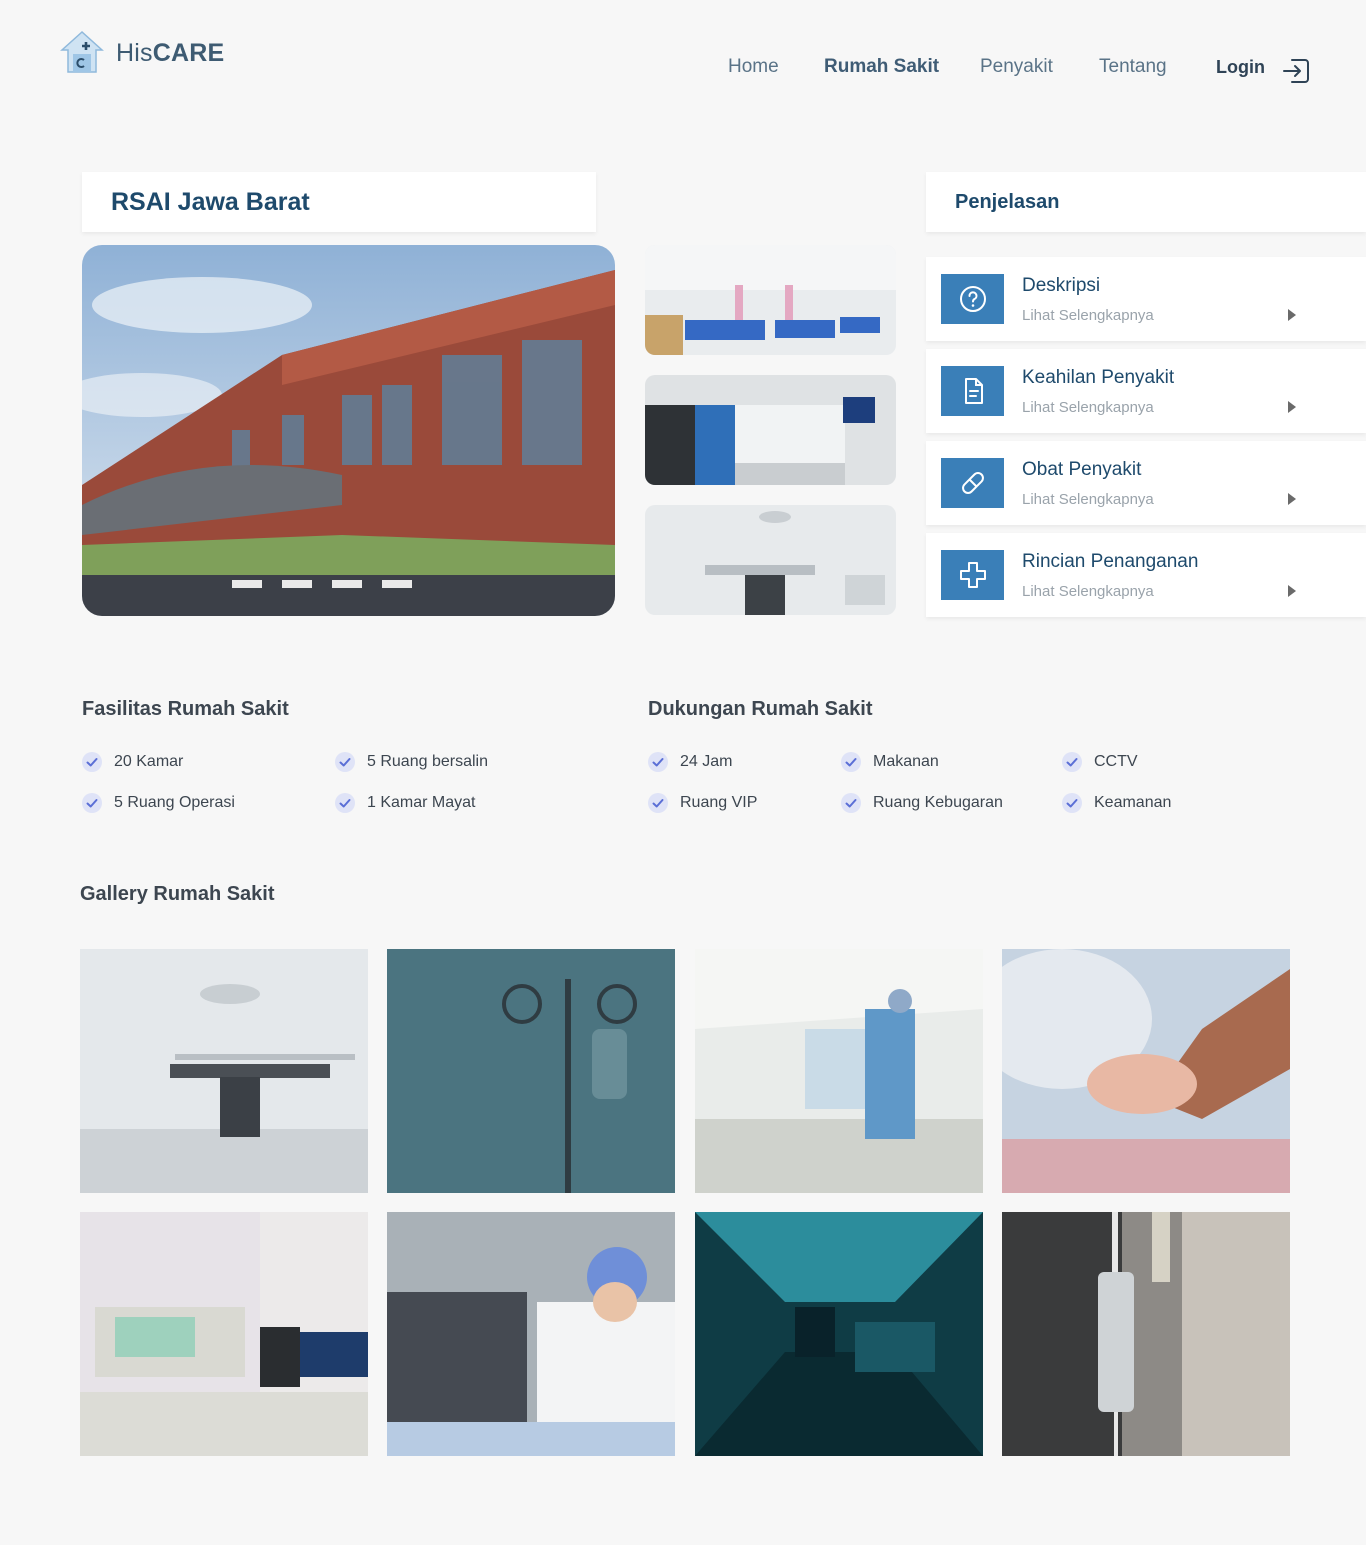 This screenshot has width=1366, height=1545. What do you see at coordinates (972, 483) in the screenshot?
I see `pill-icon` at bounding box center [972, 483].